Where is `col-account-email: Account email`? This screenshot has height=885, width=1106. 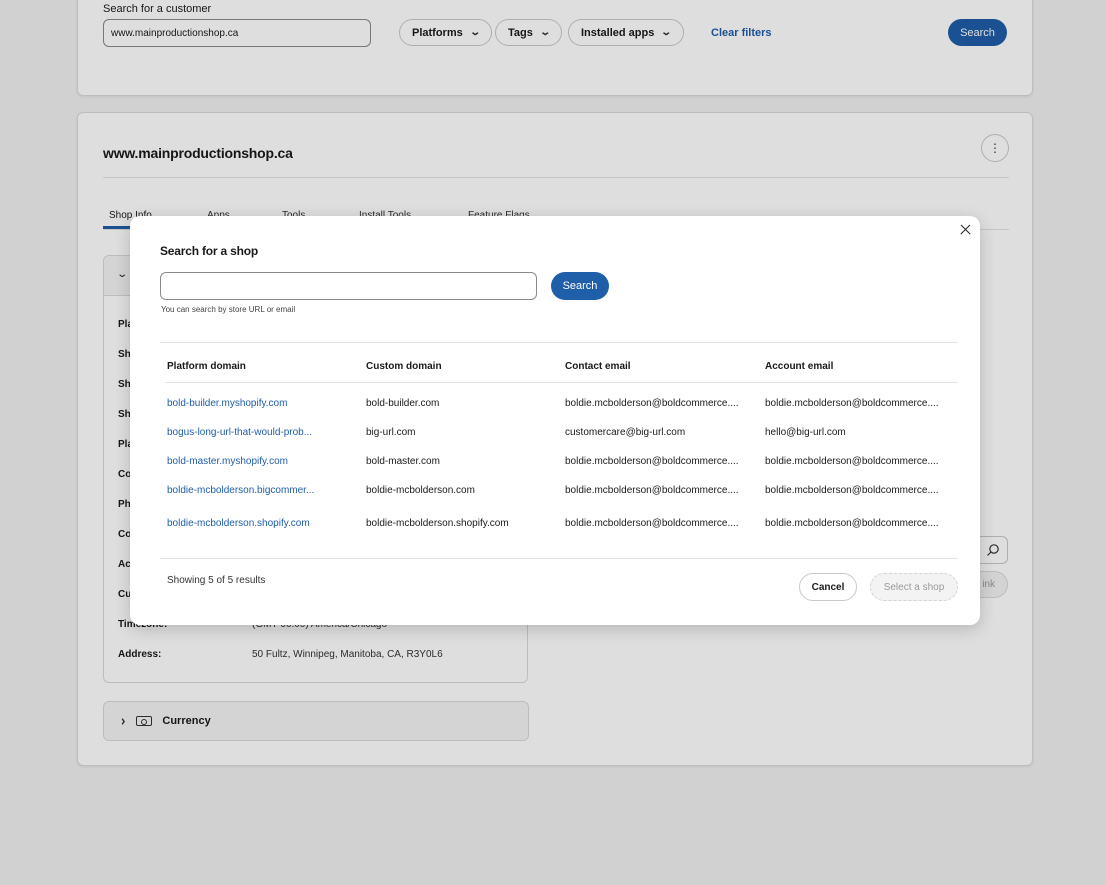 col-account-email: Account email is located at coordinates (799, 366).